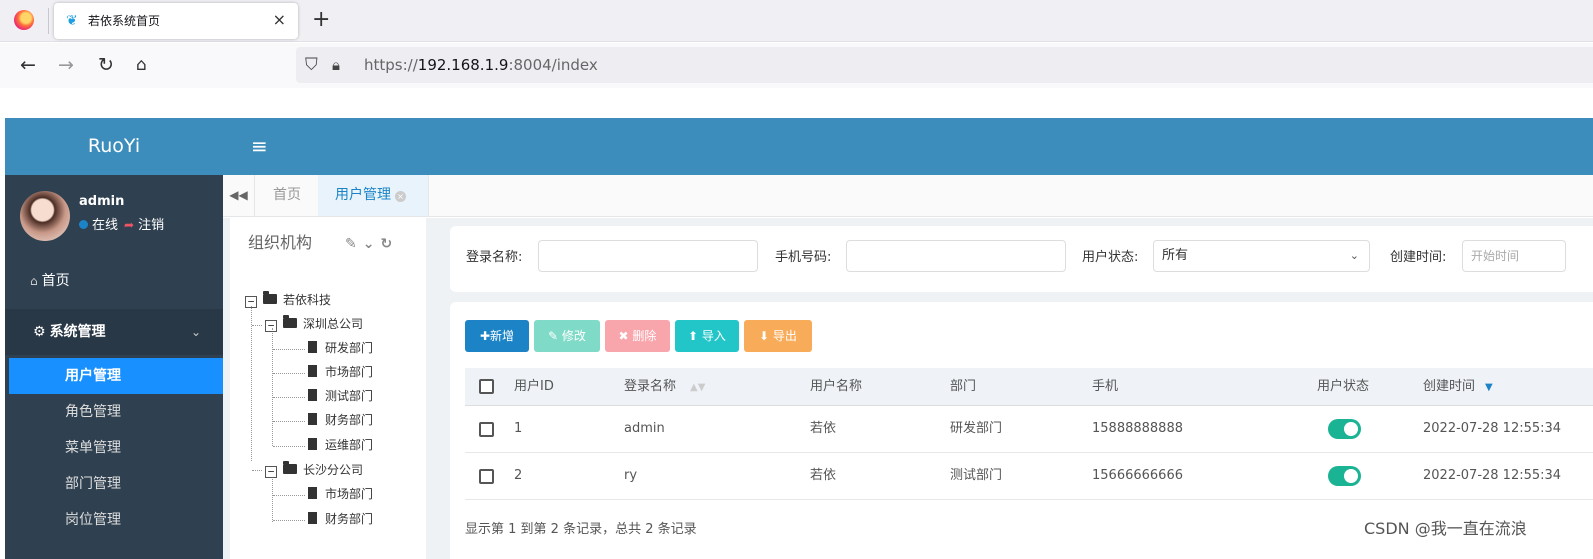  What do you see at coordinates (129, 225) in the screenshot?
I see `logout-icon: ➦` at bounding box center [129, 225].